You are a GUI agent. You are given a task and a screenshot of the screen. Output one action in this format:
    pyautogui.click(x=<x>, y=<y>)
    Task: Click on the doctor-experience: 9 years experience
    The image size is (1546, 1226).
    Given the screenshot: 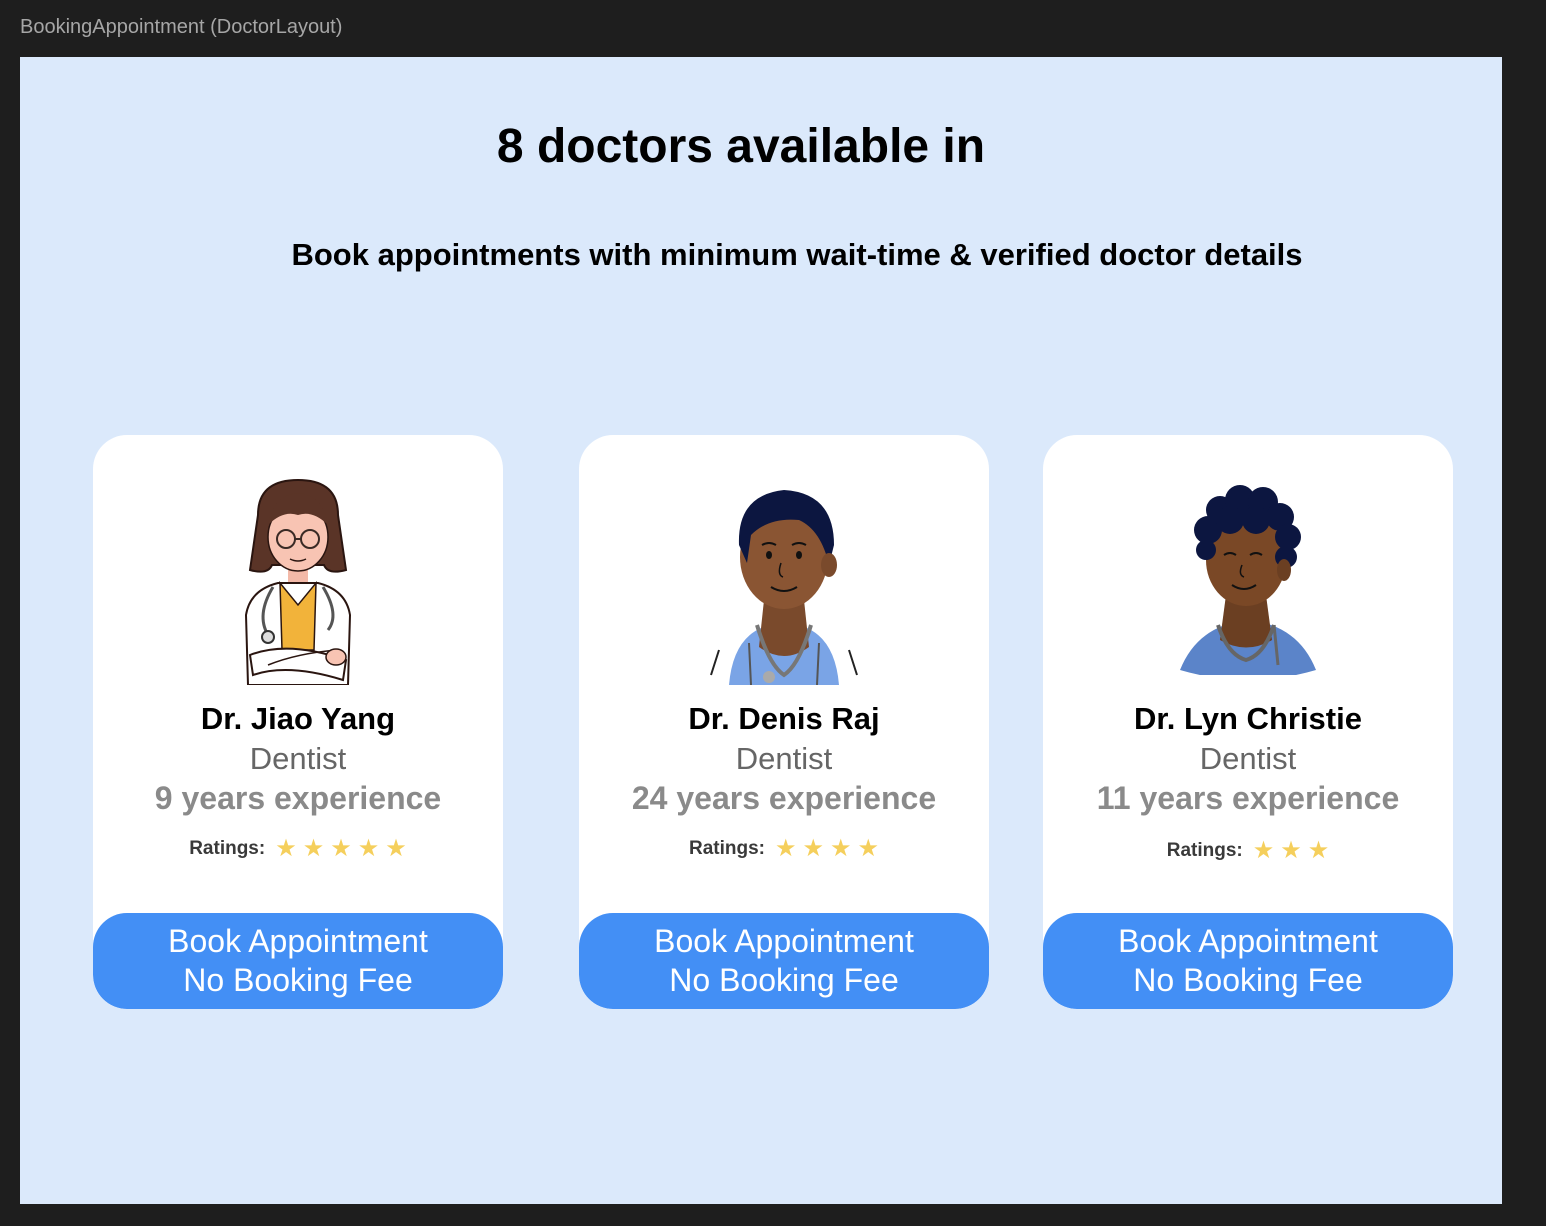 What is the action you would take?
    pyautogui.click(x=298, y=798)
    